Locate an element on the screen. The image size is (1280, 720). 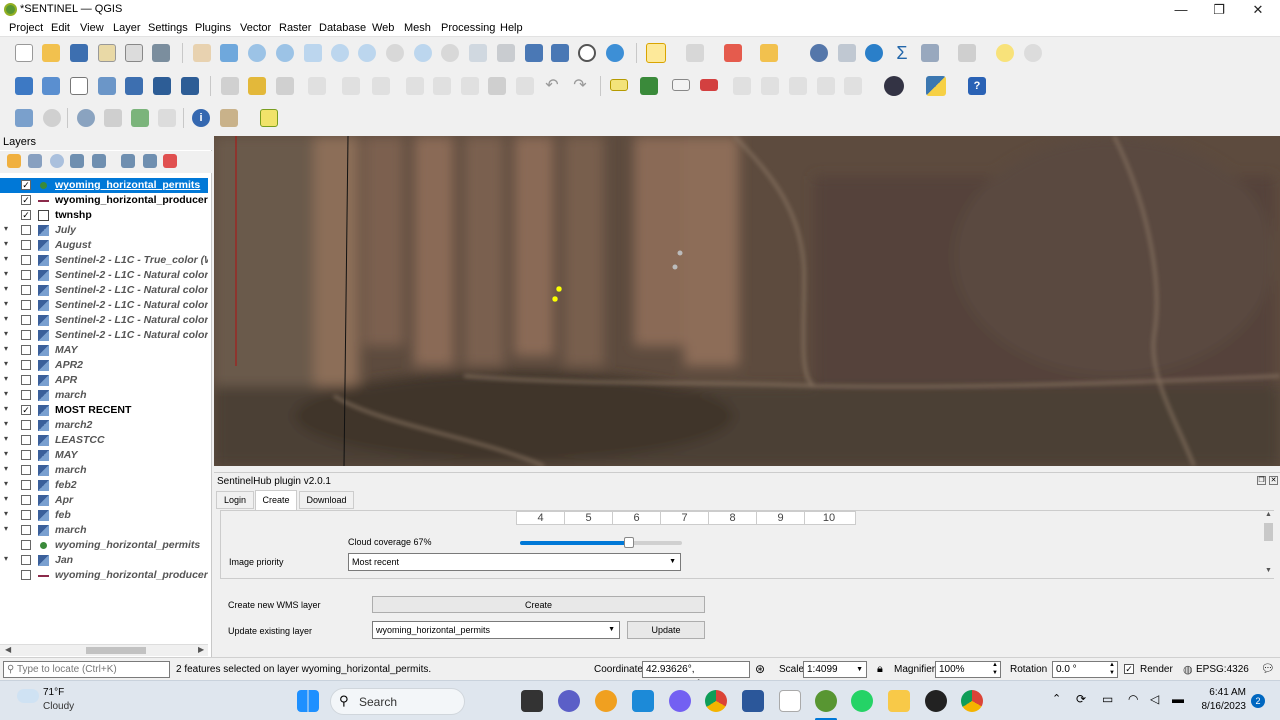
create-button: Create is located at coordinates (538, 604).